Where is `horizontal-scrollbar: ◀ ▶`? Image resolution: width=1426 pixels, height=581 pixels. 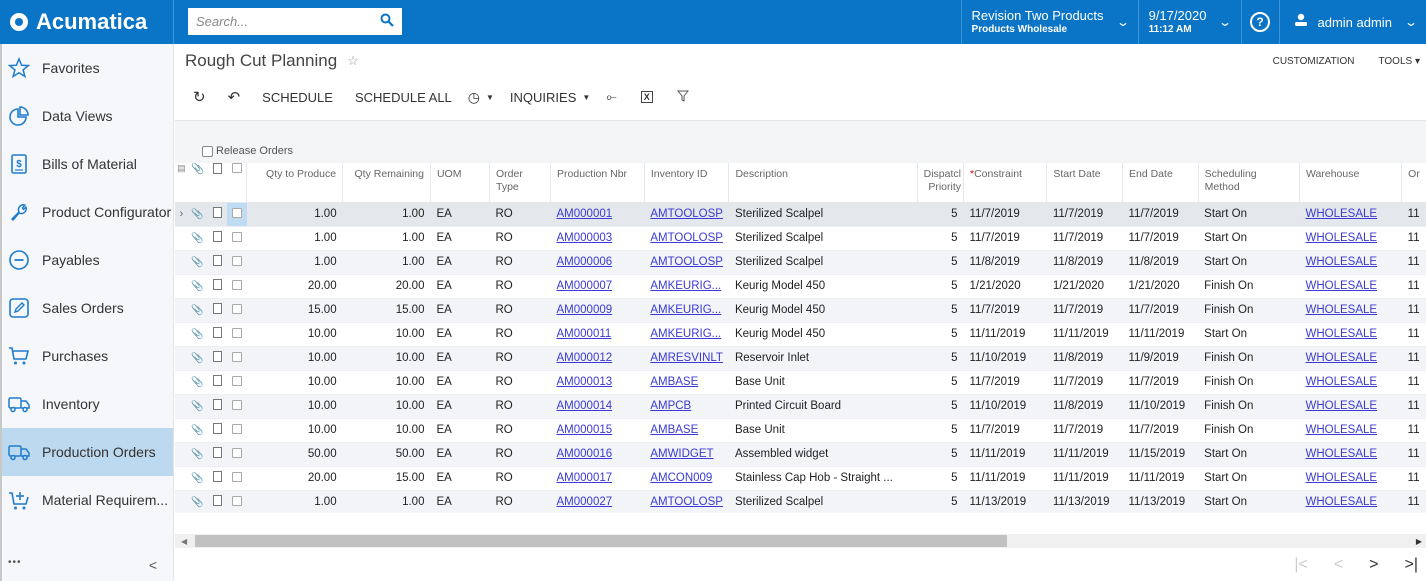
horizontal-scrollbar: ◀ ▶ is located at coordinates (800, 541).